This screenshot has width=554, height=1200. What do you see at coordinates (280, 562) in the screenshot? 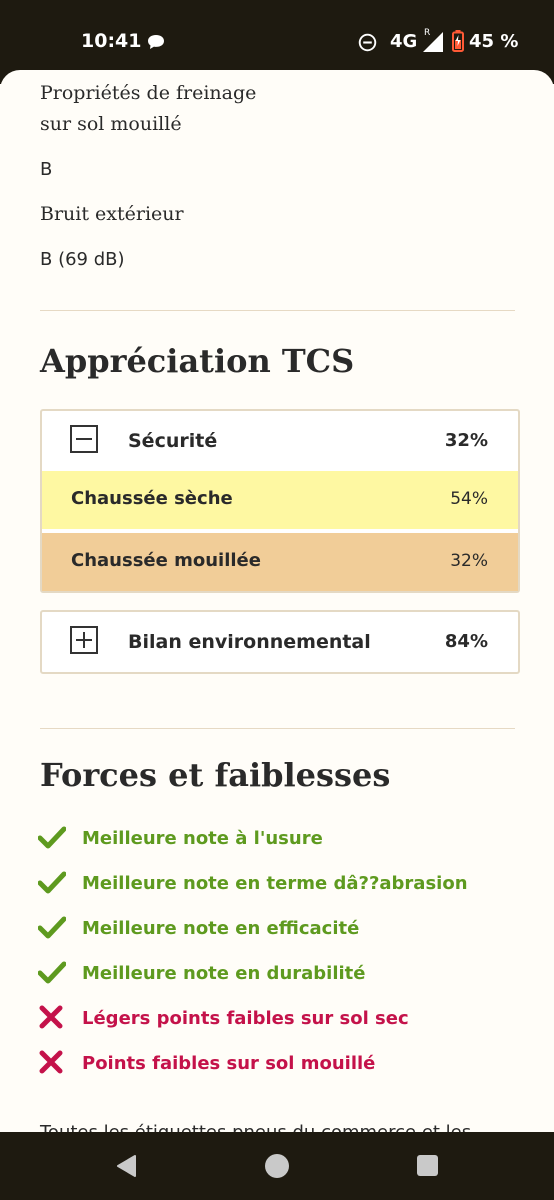
I see `wet-road-row: Chaussée mouillée 32%` at bounding box center [280, 562].